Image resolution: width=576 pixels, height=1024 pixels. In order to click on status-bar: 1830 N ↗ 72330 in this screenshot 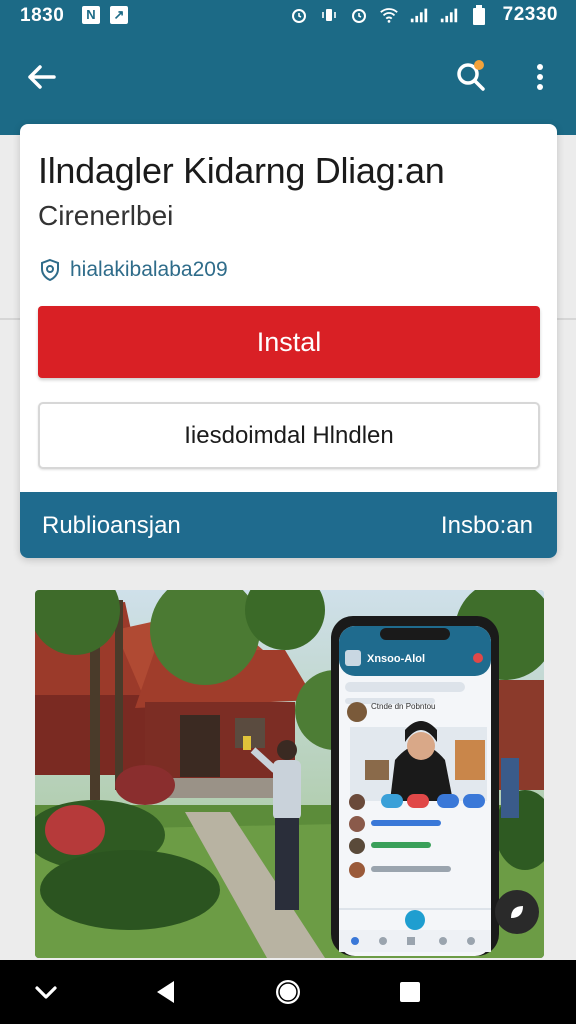, I will do `click(288, 16)`.